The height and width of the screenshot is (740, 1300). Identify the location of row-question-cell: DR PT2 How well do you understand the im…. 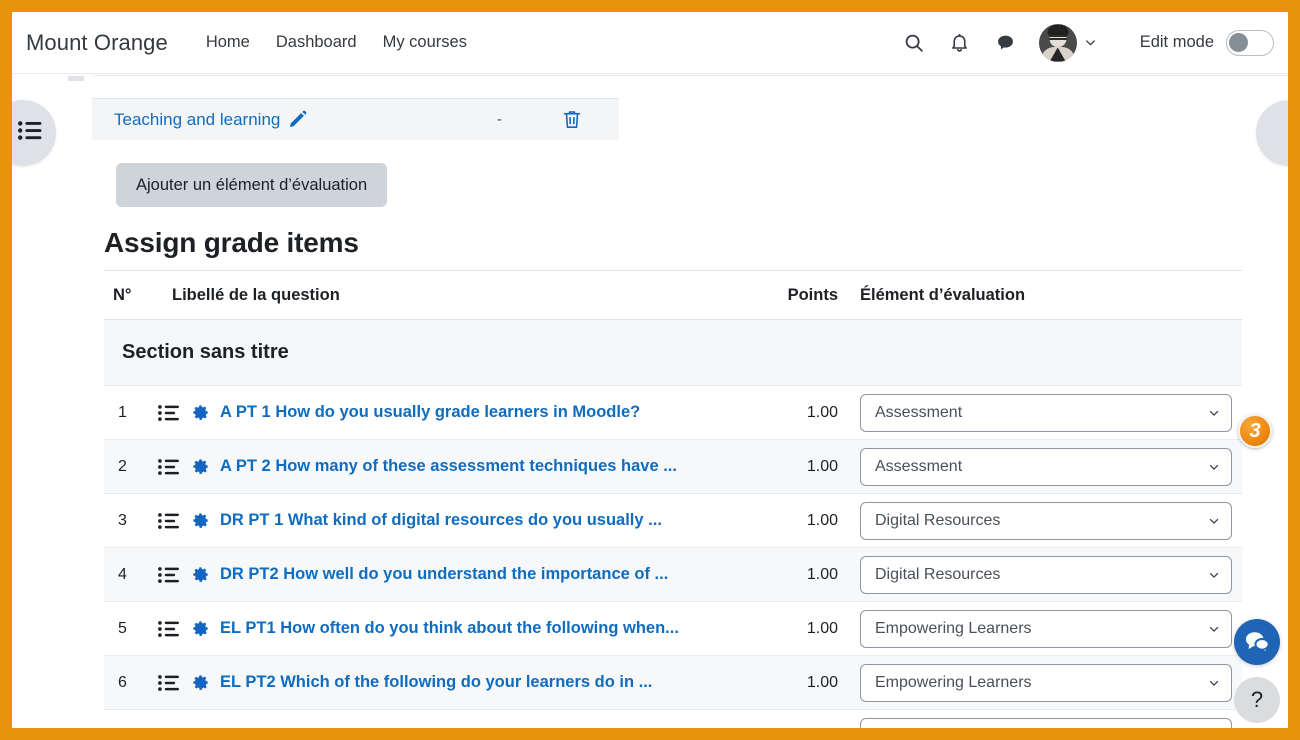
(457, 574).